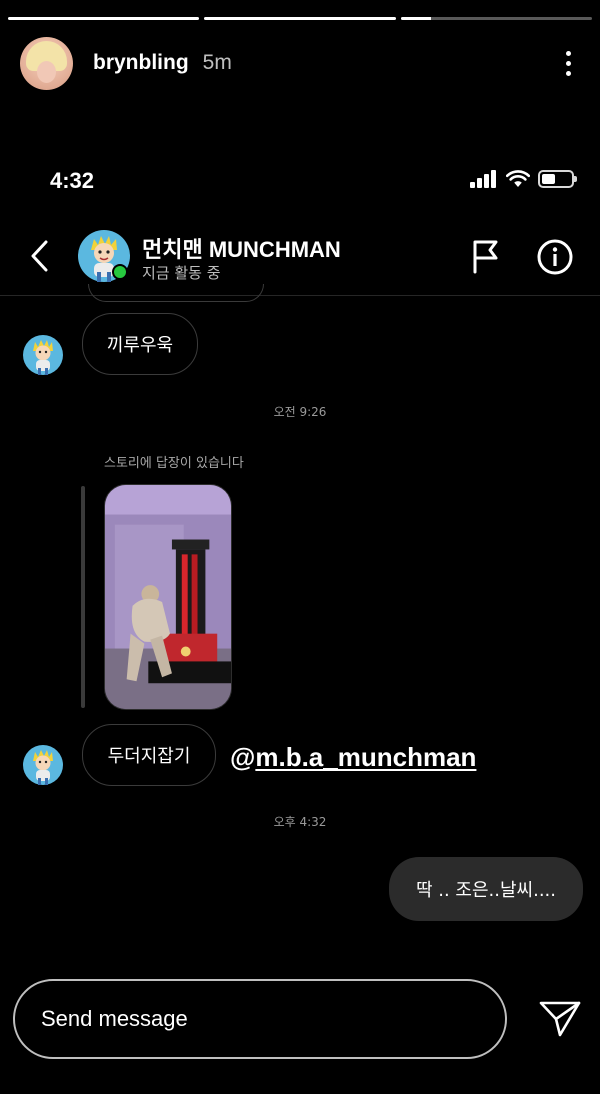  What do you see at coordinates (168, 597) in the screenshot?
I see `story-reply-thumbnail` at bounding box center [168, 597].